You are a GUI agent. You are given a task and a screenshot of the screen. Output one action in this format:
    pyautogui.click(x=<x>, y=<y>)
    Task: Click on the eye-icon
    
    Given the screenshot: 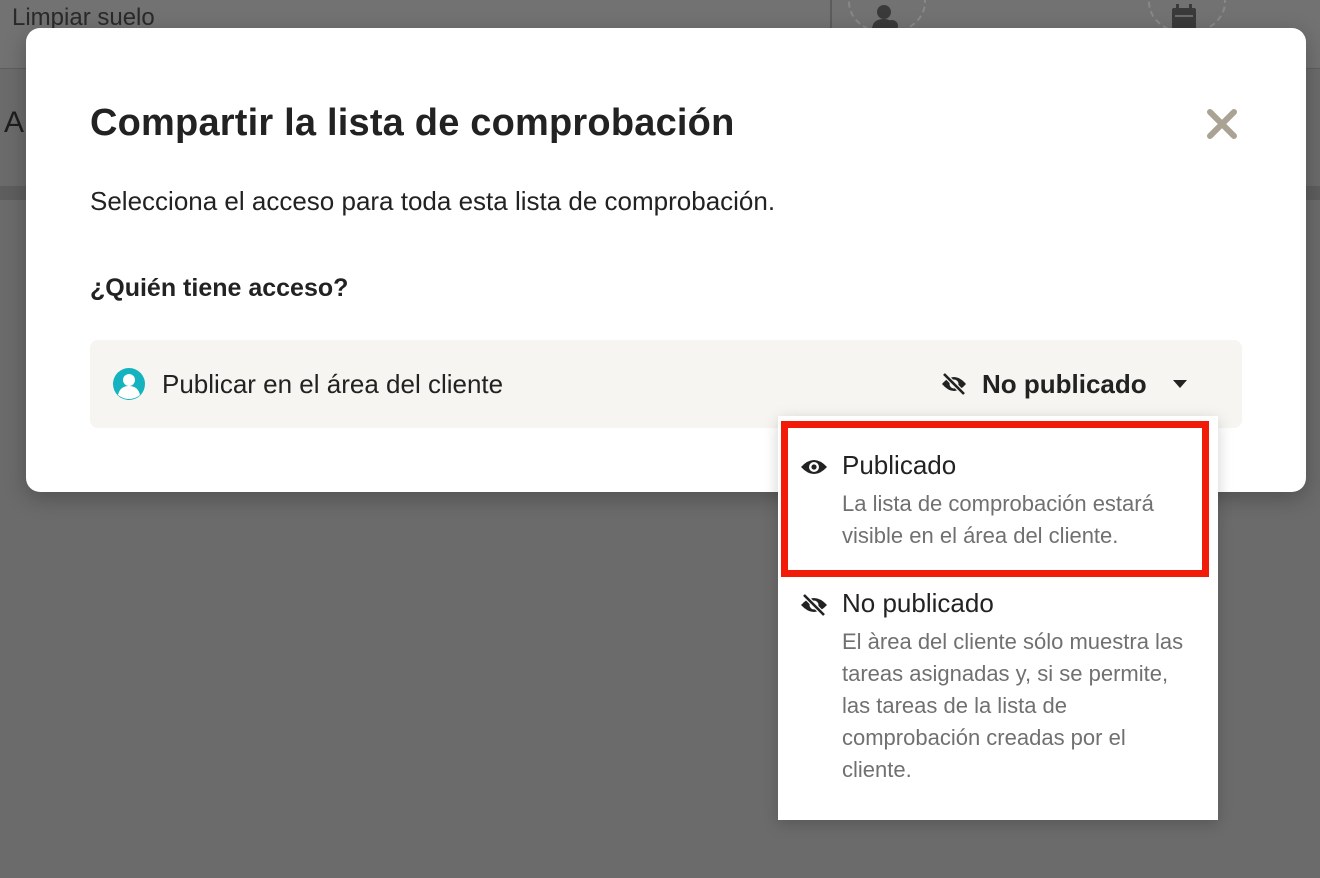 What is the action you would take?
    pyautogui.click(x=814, y=467)
    